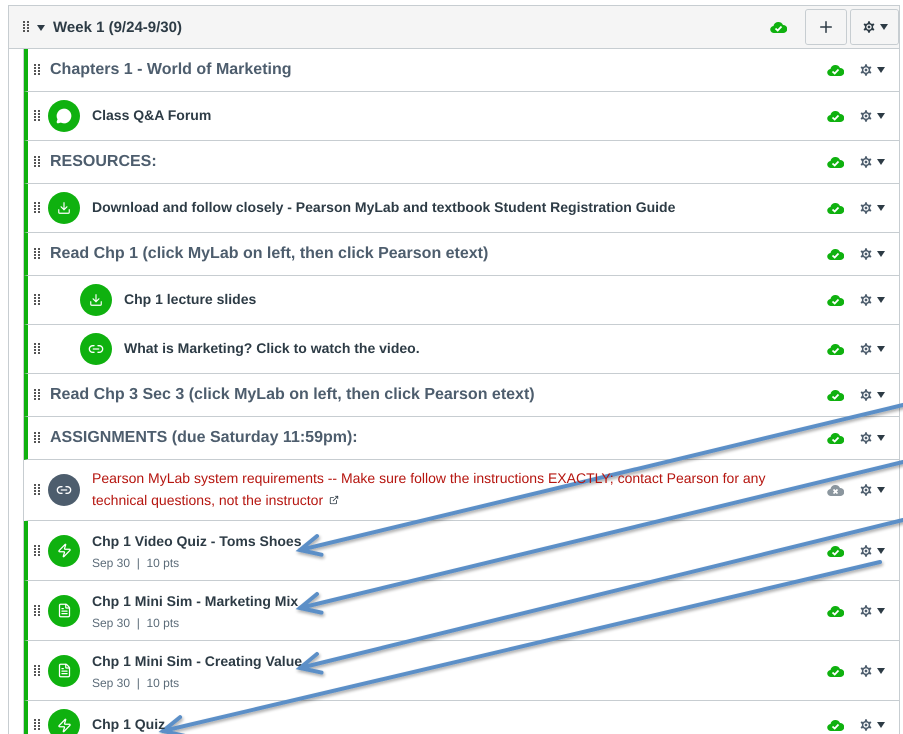 This screenshot has height=734, width=903. What do you see at coordinates (171, 70) in the screenshot?
I see `text-header: Chapters 1 - World of Marketing` at bounding box center [171, 70].